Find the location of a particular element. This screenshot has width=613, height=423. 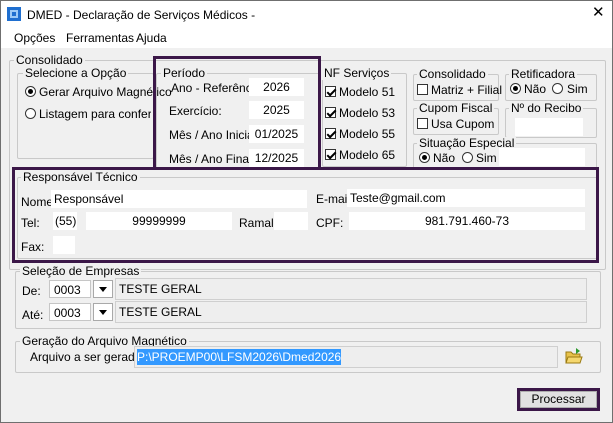

chk-usa-cupom is located at coordinates (422, 123).